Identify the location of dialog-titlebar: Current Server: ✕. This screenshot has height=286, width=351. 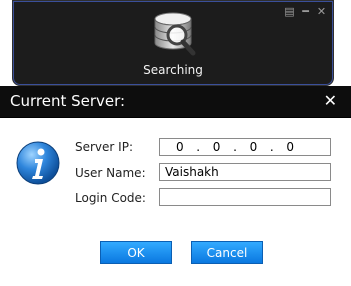
(175, 101).